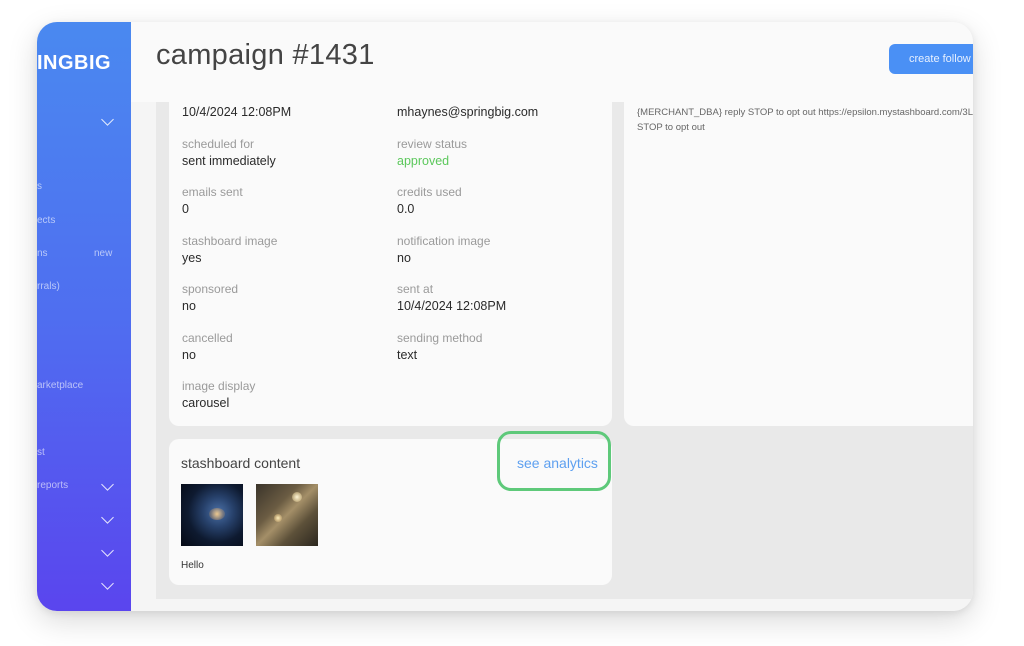  What do you see at coordinates (230, 241) in the screenshot?
I see `field-label: stashboard image` at bounding box center [230, 241].